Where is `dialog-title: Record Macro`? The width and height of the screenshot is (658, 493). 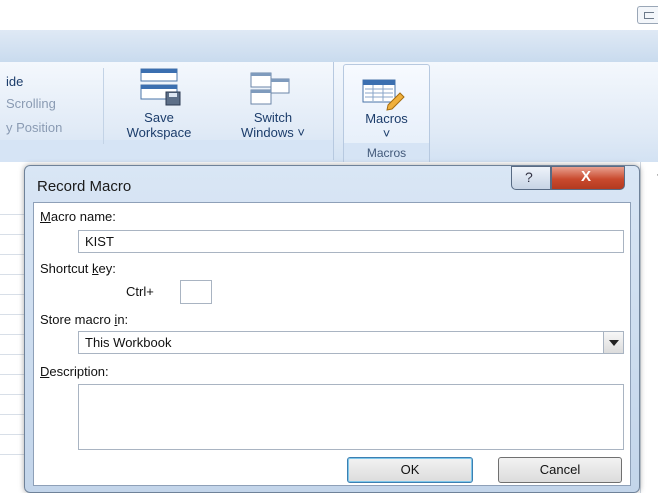 dialog-title: Record Macro is located at coordinates (84, 186).